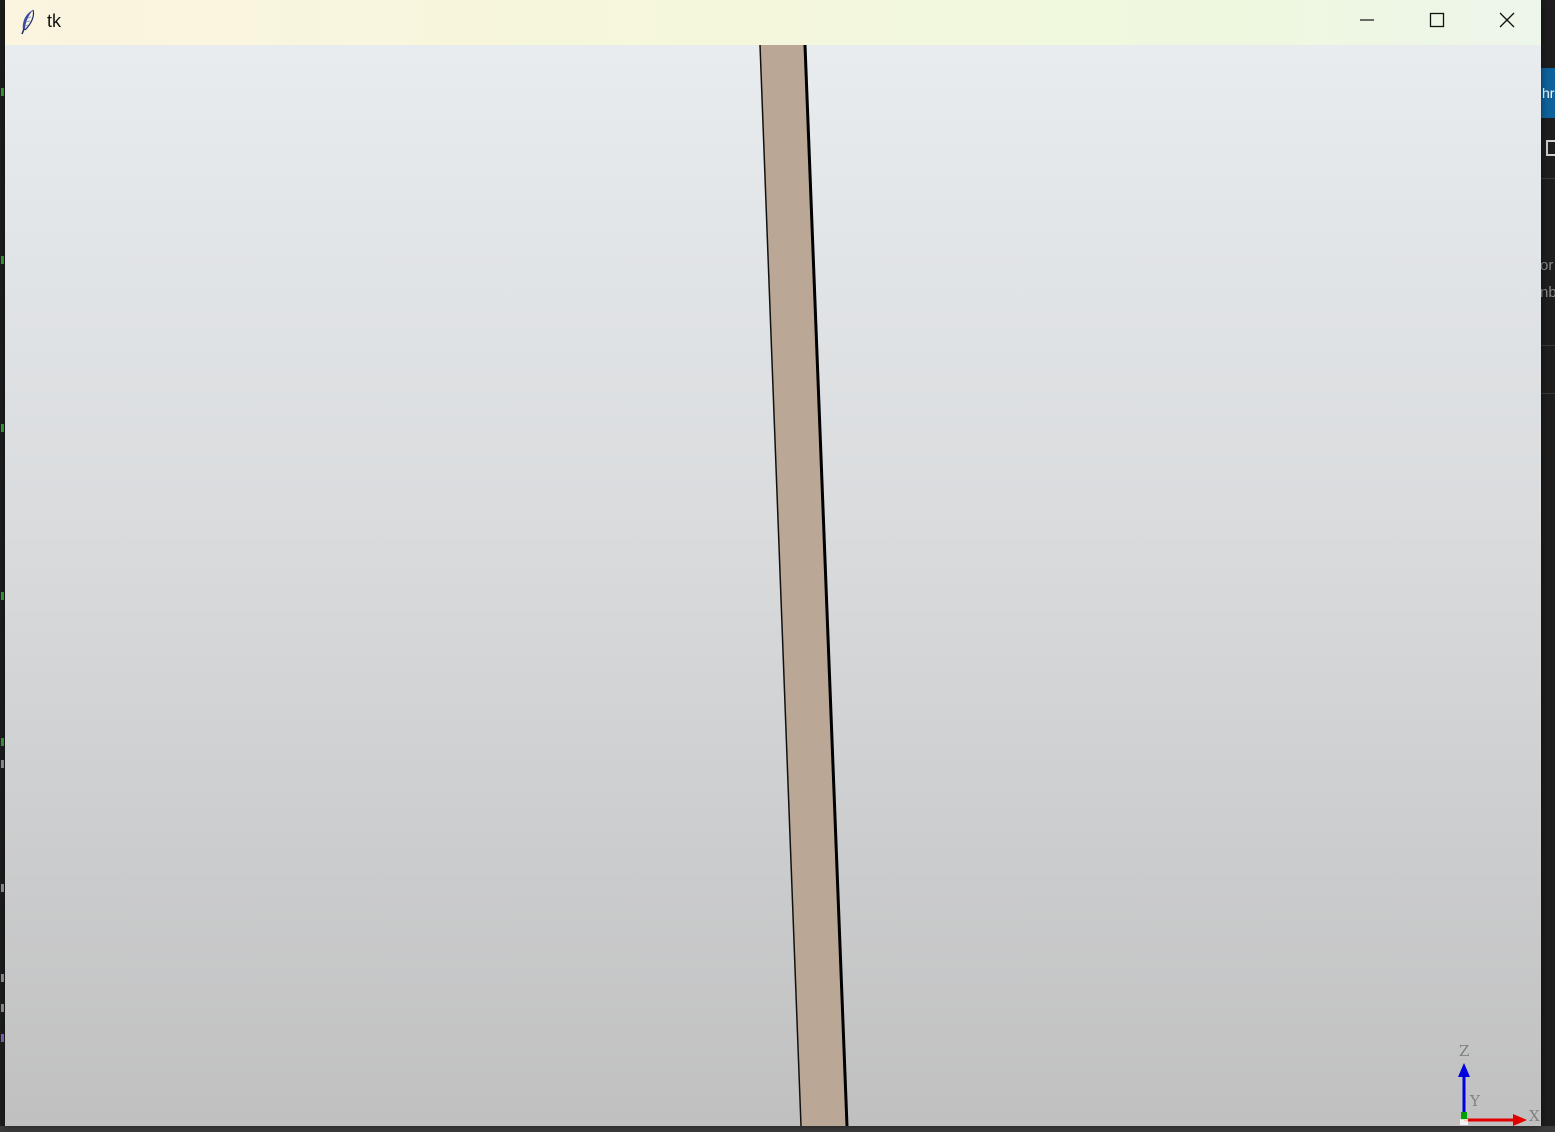 The height and width of the screenshot is (1132, 1555). What do you see at coordinates (1547, 265) in the screenshot?
I see `background-text-line: or` at bounding box center [1547, 265].